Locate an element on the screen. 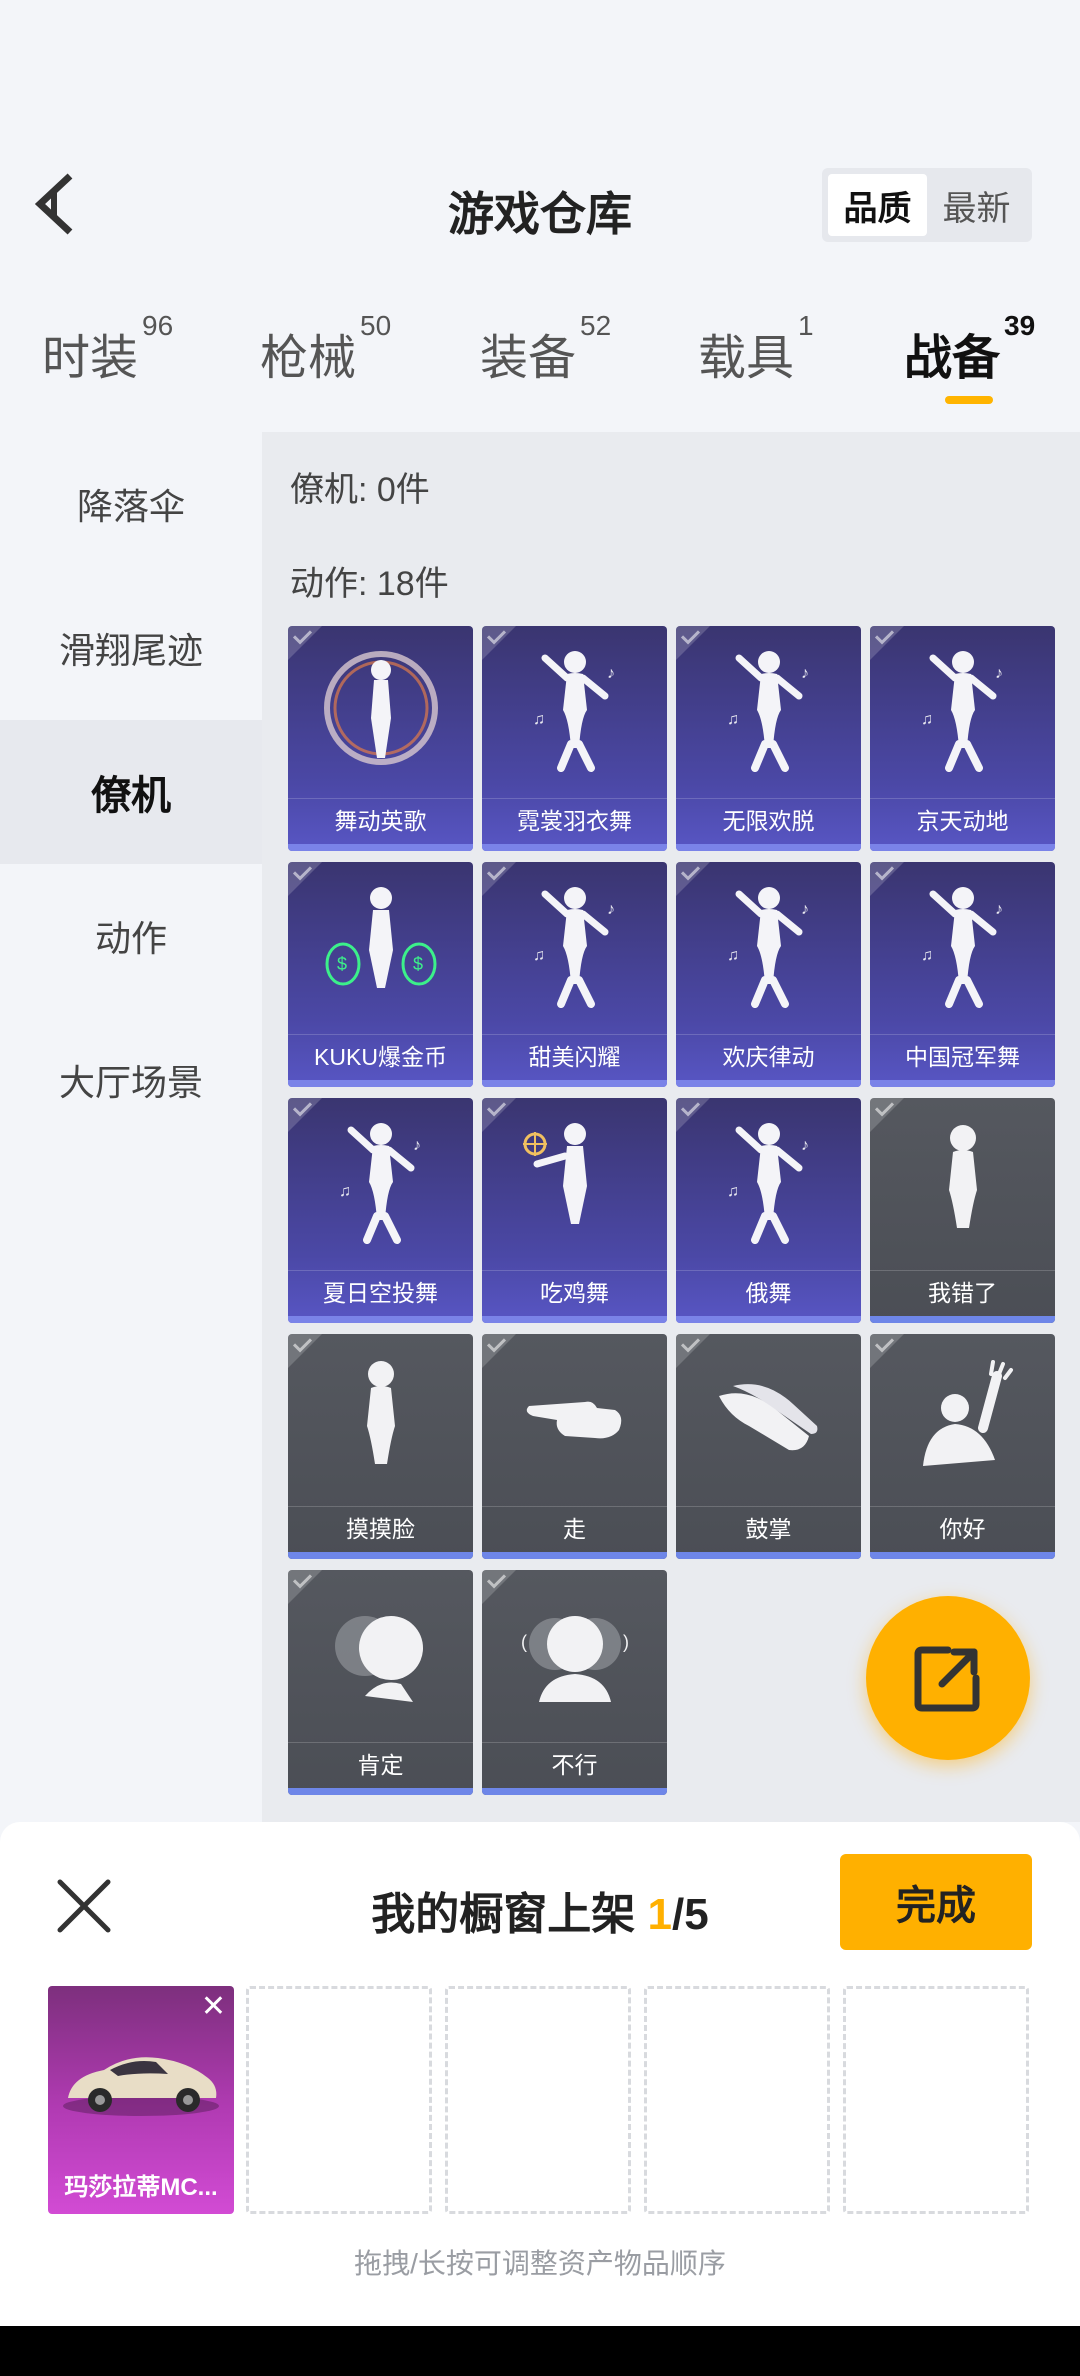  tab-count: 52 is located at coordinates (596, 325).